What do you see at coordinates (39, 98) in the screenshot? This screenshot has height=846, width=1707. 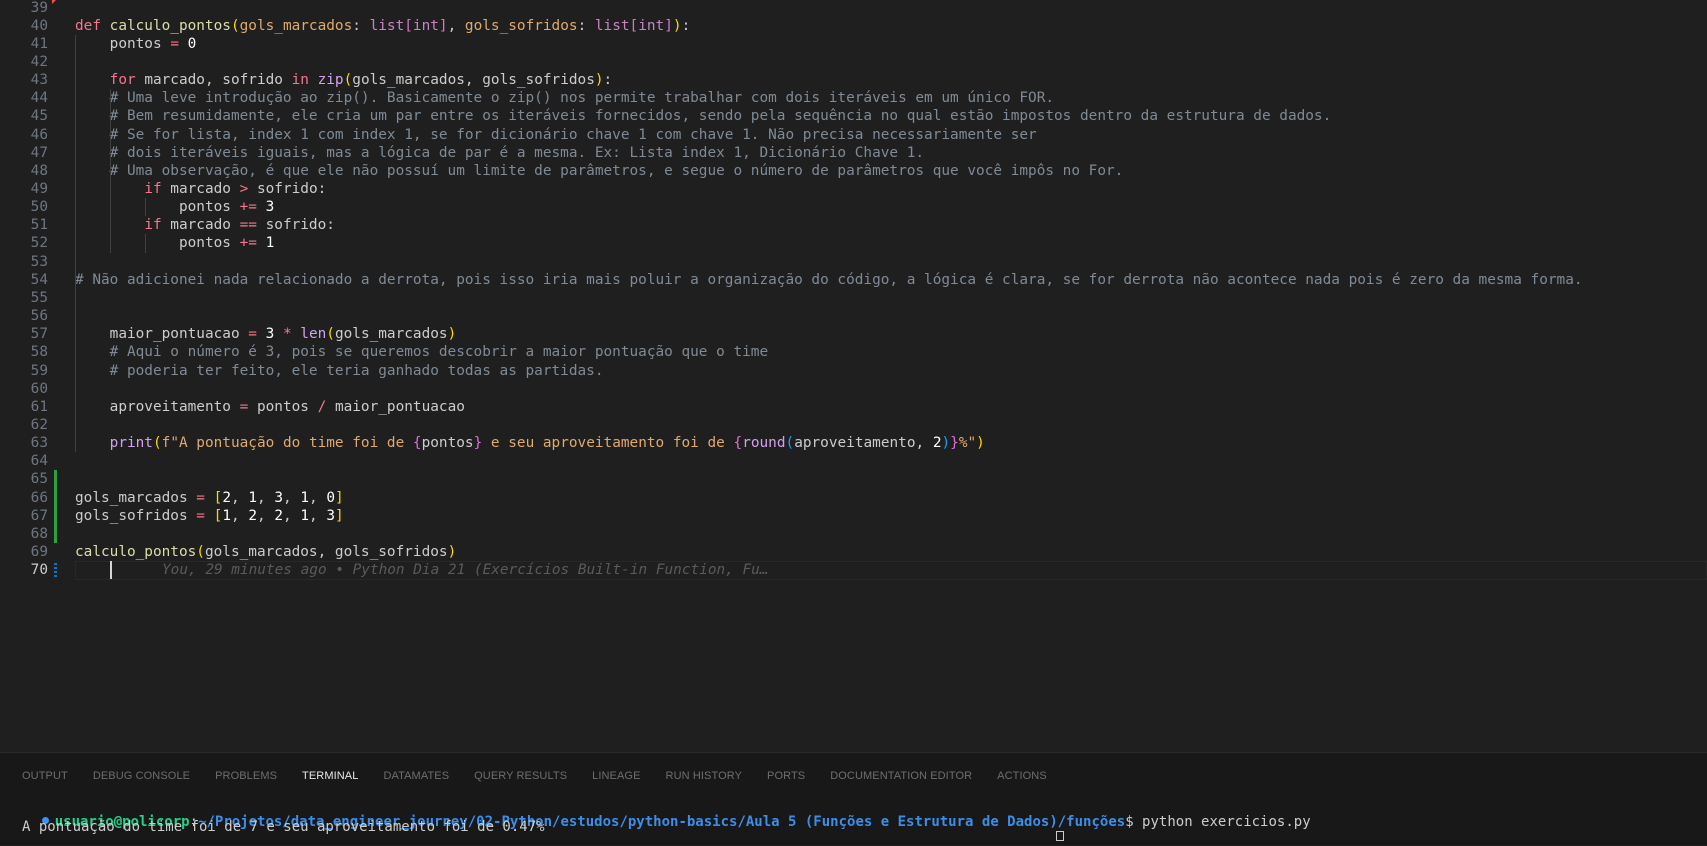 I see `line-number: 44` at bounding box center [39, 98].